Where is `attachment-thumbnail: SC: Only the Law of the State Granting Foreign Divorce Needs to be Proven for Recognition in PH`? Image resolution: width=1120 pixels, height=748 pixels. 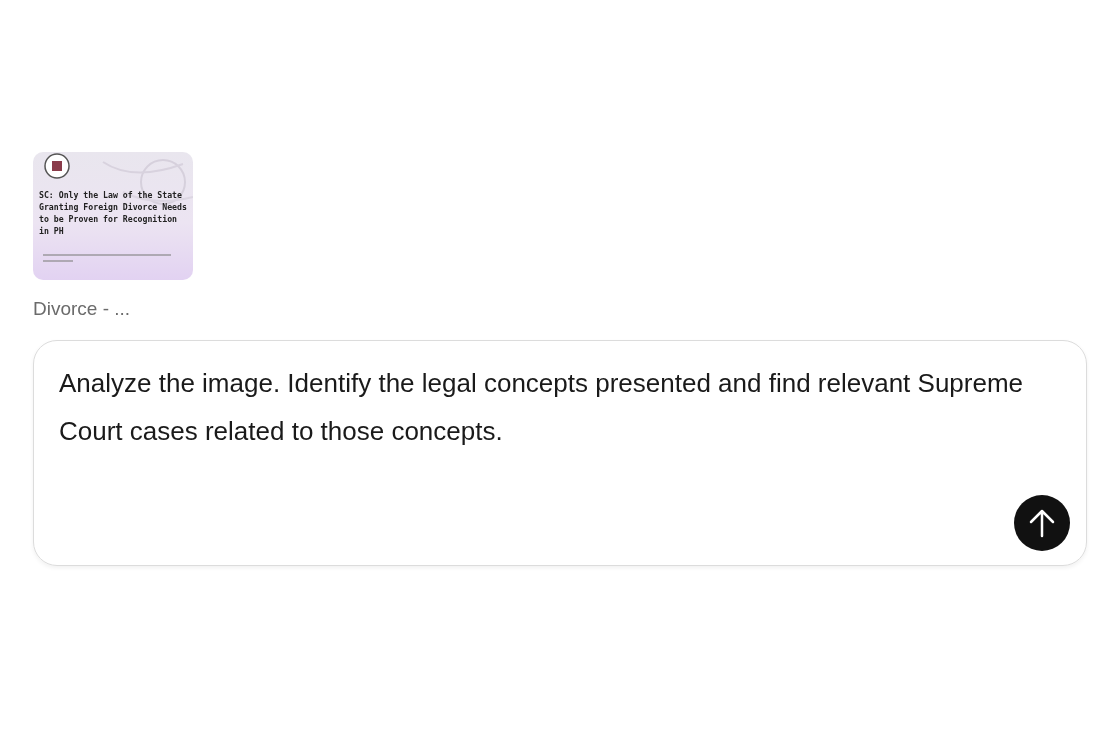
attachment-thumbnail: SC: Only the Law of the State Granting Foreign Divorce Needs to be Proven for Recognition in PH is located at coordinates (113, 216).